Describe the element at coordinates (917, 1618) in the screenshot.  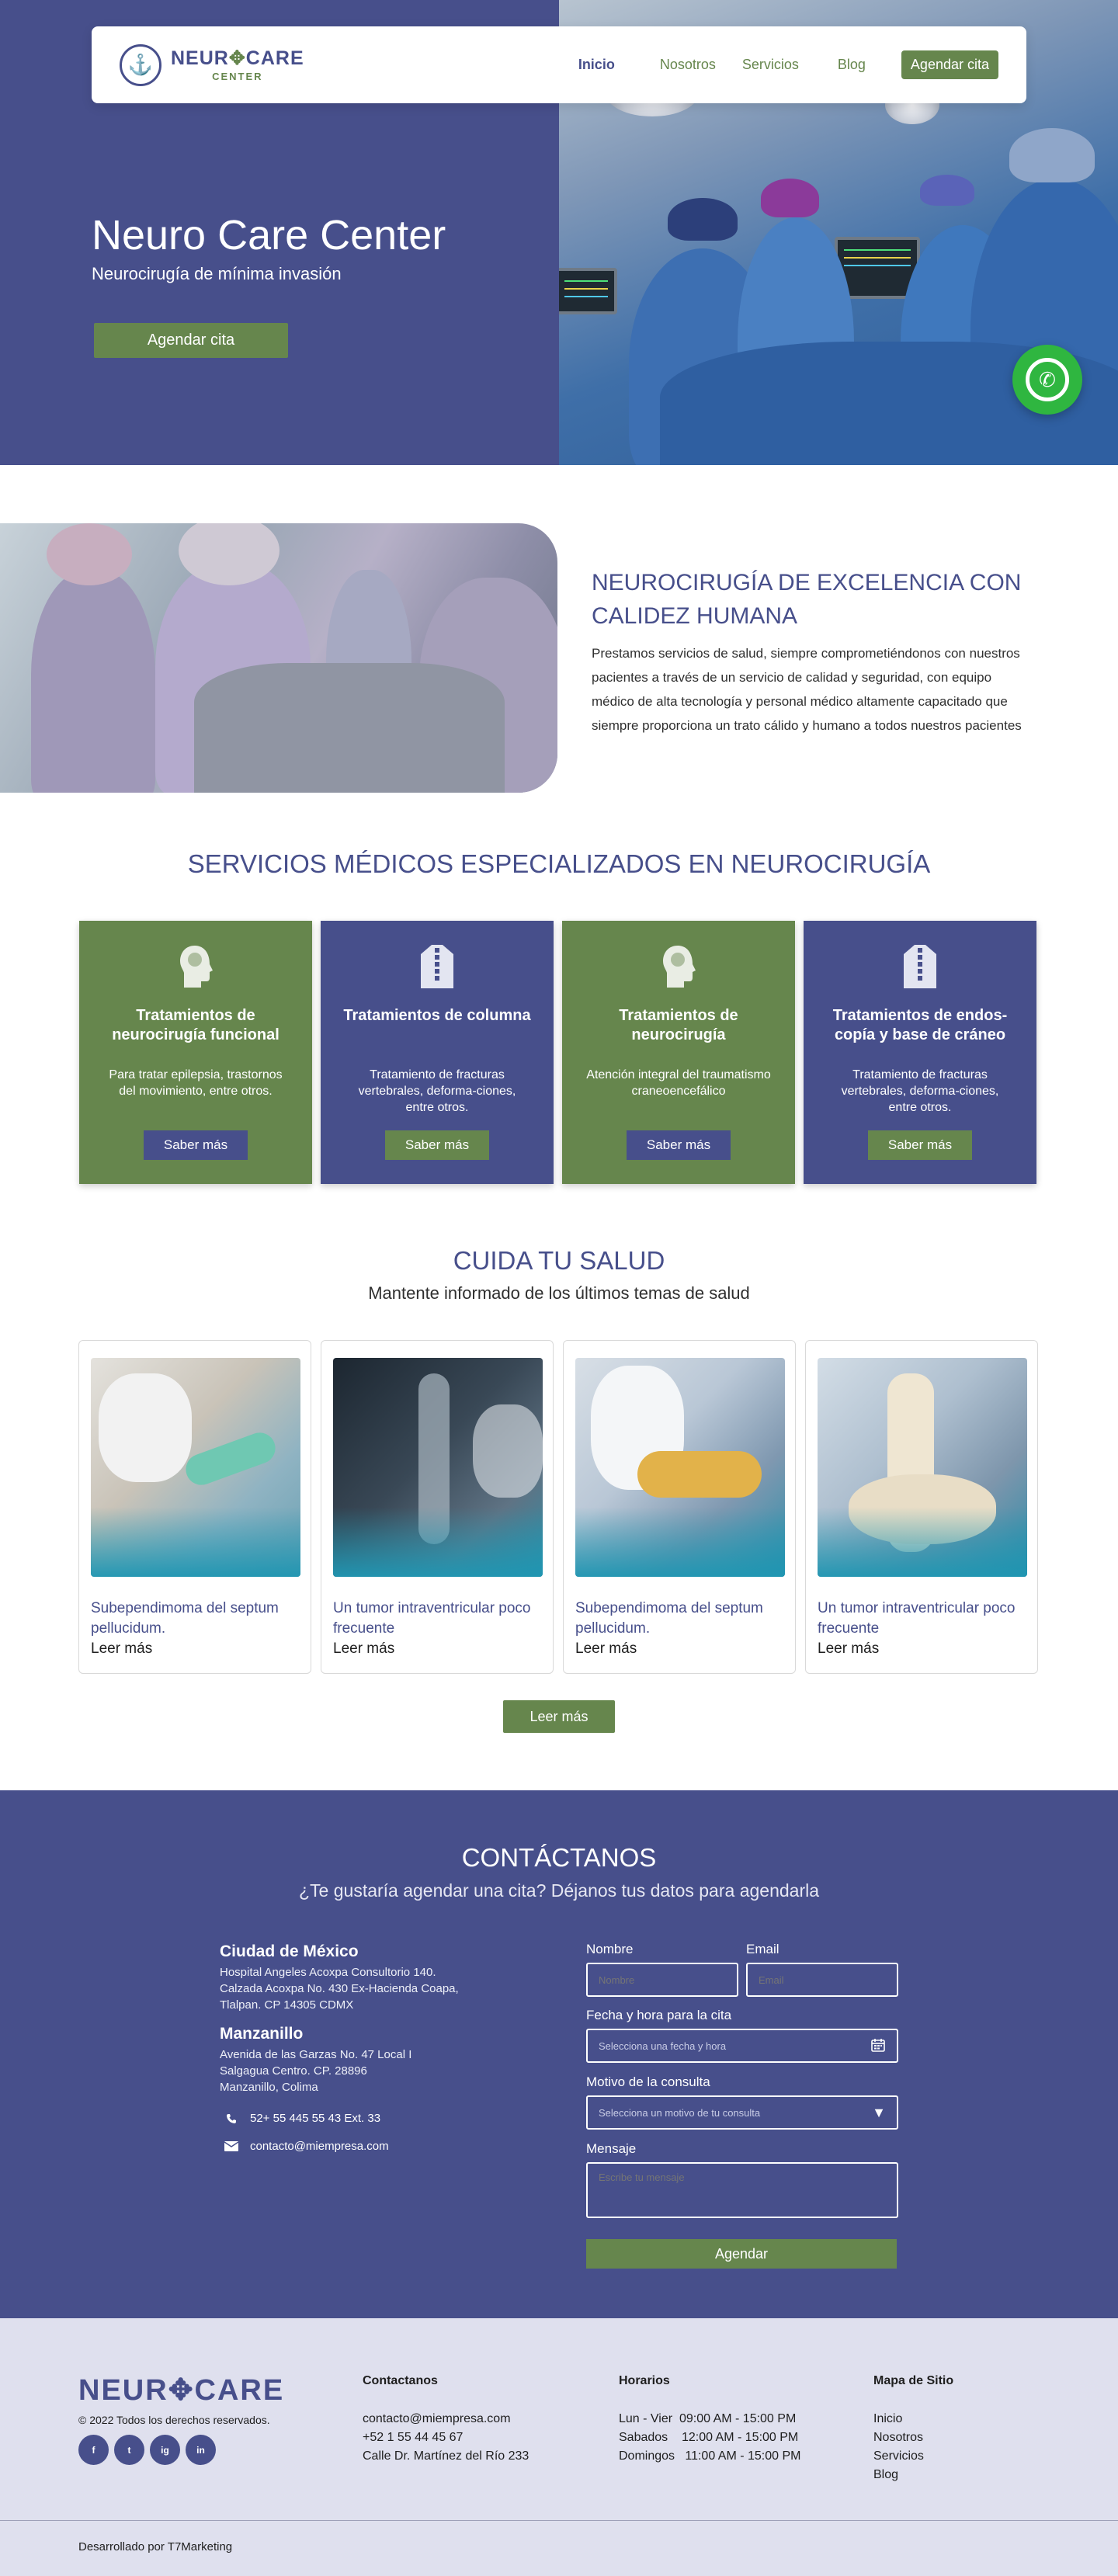
I see `post-title: Un tumor intraventricular poco frecuente` at that location.